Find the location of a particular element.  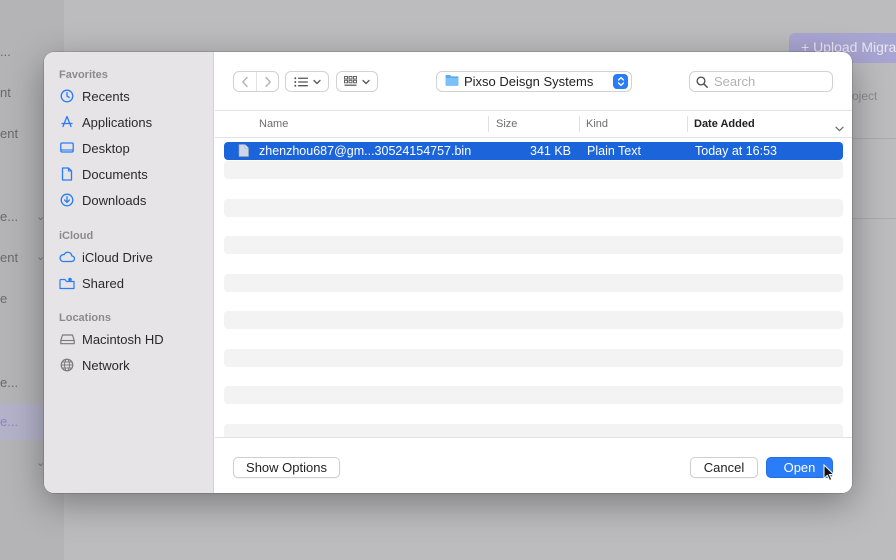

desktop-icon is located at coordinates (67, 148).